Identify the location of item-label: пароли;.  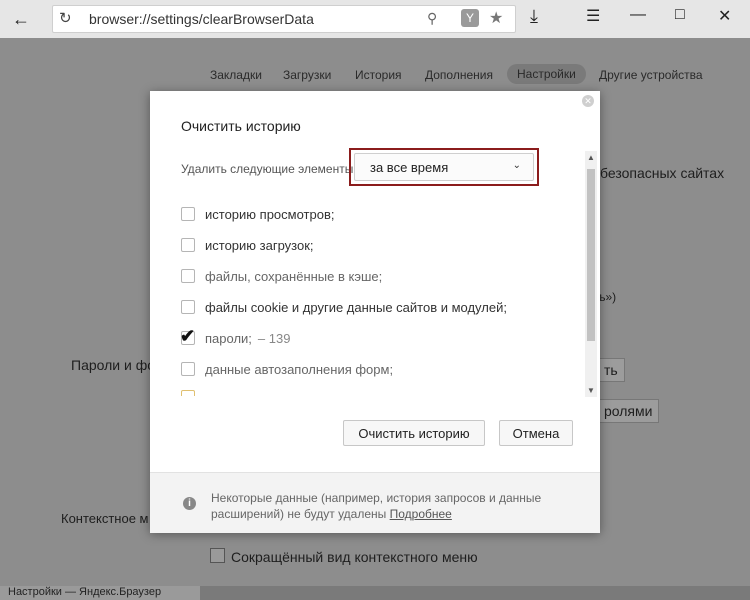
(228, 338).